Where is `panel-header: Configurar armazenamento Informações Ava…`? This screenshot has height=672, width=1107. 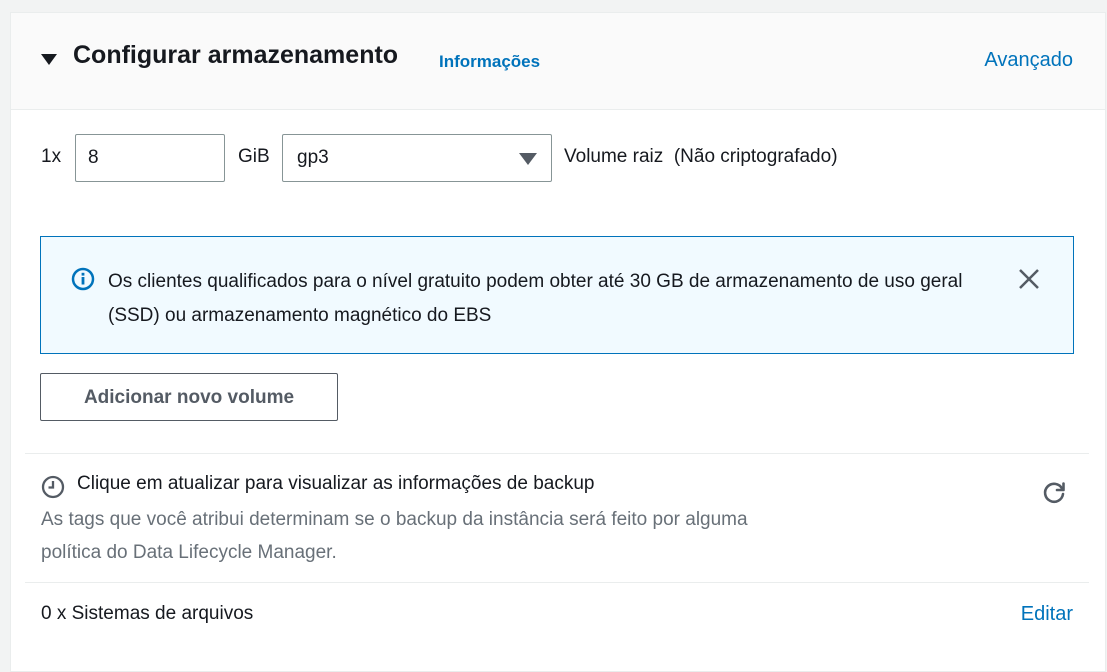 panel-header: Configurar armazenamento Informações Ava… is located at coordinates (558, 61).